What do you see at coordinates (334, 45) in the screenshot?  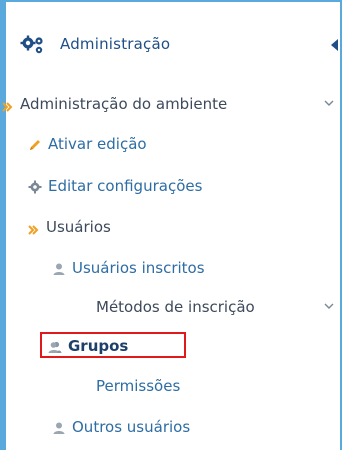 I see `caret-left-icon` at bounding box center [334, 45].